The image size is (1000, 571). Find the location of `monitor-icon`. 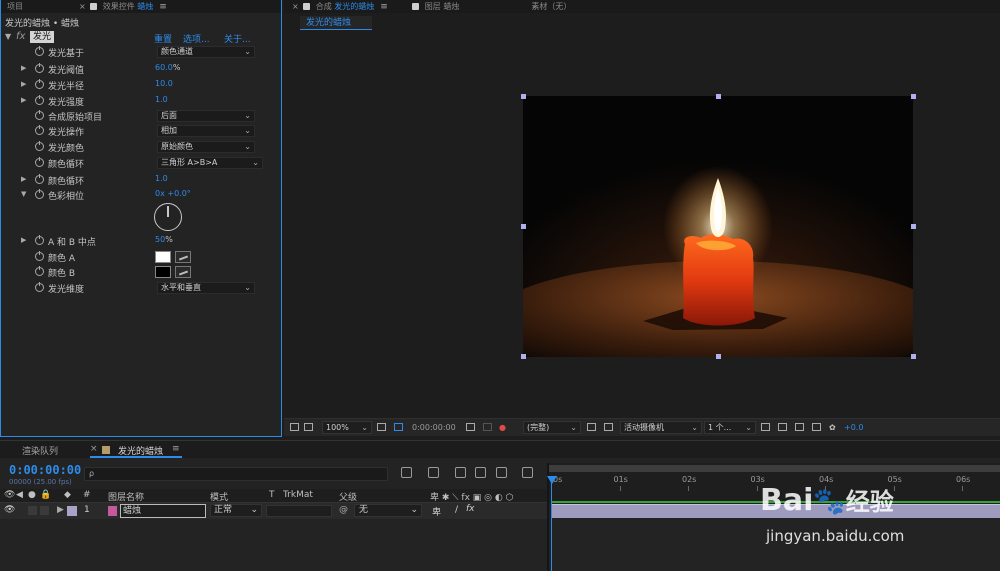

monitor-icon is located at coordinates (308, 427).